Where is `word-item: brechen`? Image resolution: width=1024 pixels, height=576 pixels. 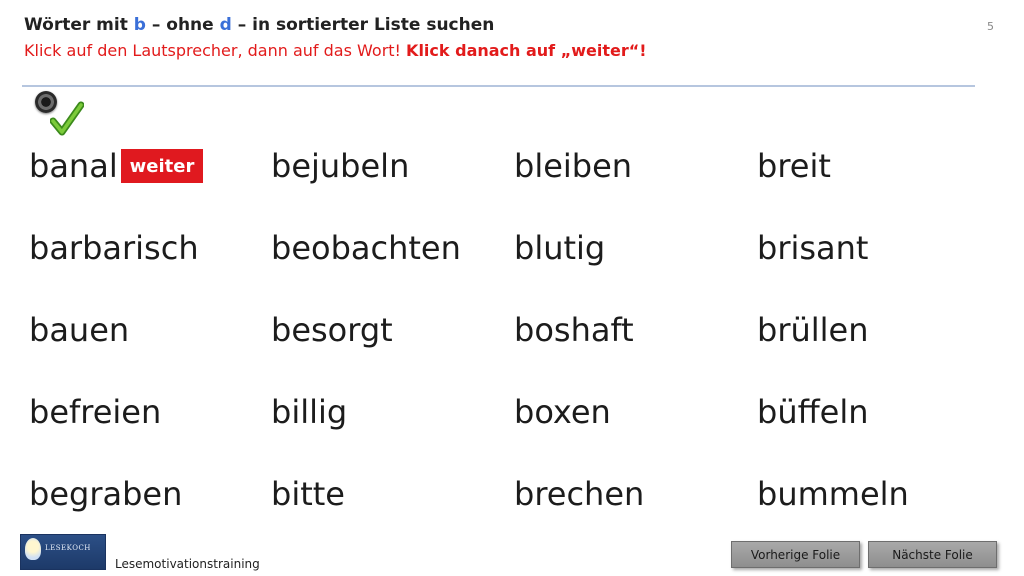 word-item: brechen is located at coordinates (579, 494).